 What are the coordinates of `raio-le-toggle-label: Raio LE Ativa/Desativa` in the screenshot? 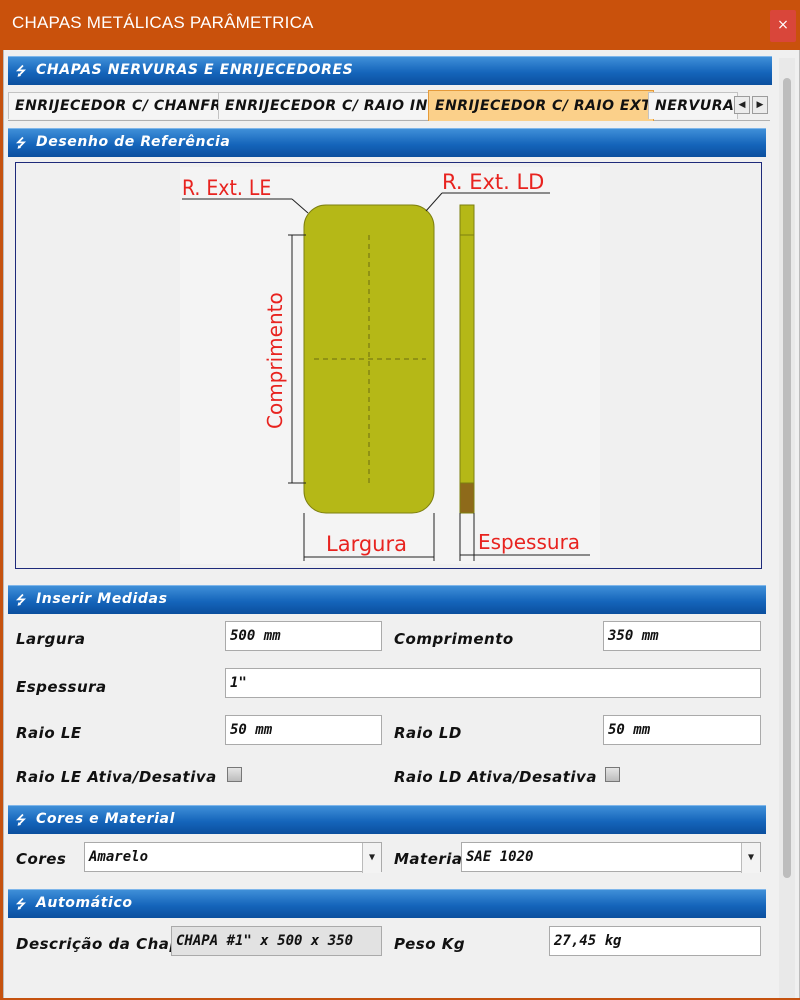 It's located at (116, 777).